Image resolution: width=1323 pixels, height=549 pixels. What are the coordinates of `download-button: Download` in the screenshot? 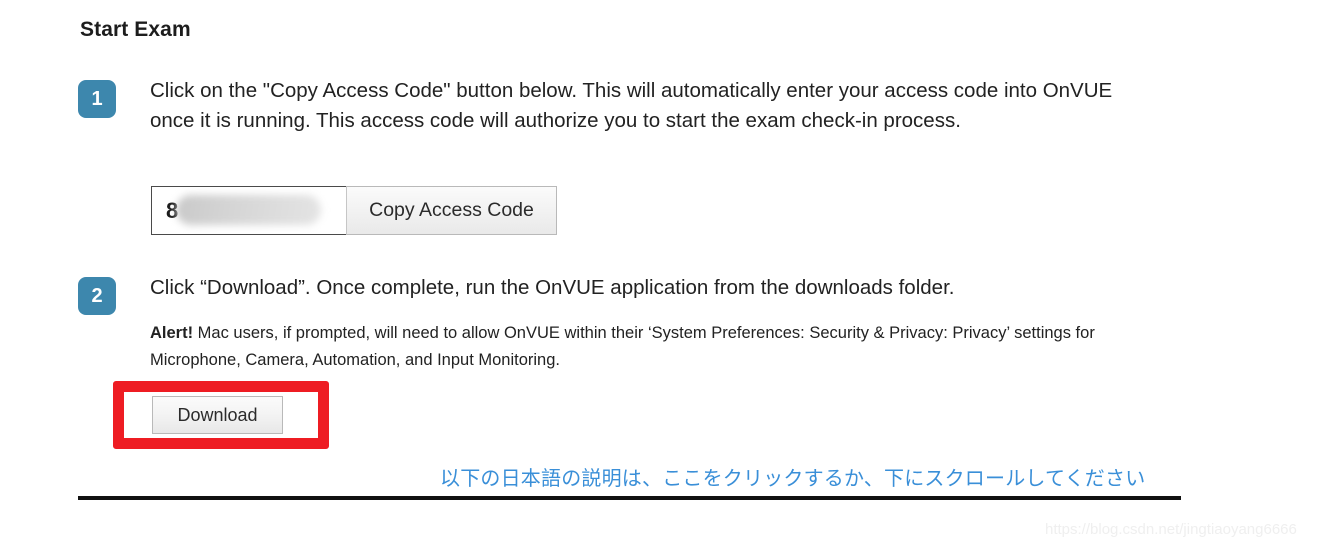 It's located at (217, 415).